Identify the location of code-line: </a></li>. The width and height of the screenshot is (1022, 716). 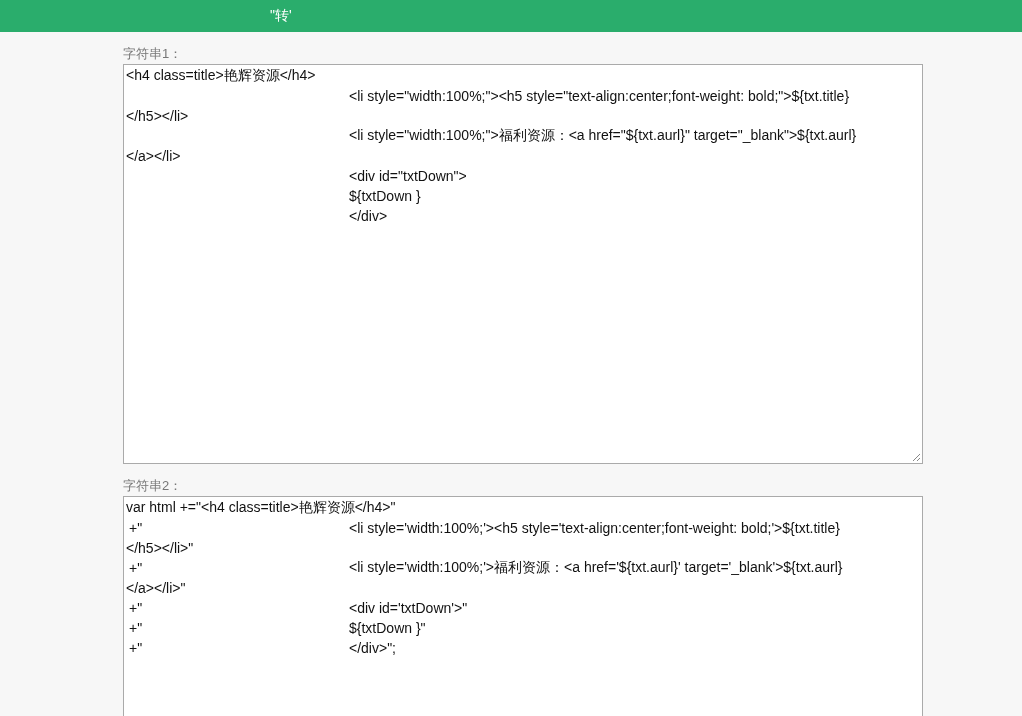
(153, 156).